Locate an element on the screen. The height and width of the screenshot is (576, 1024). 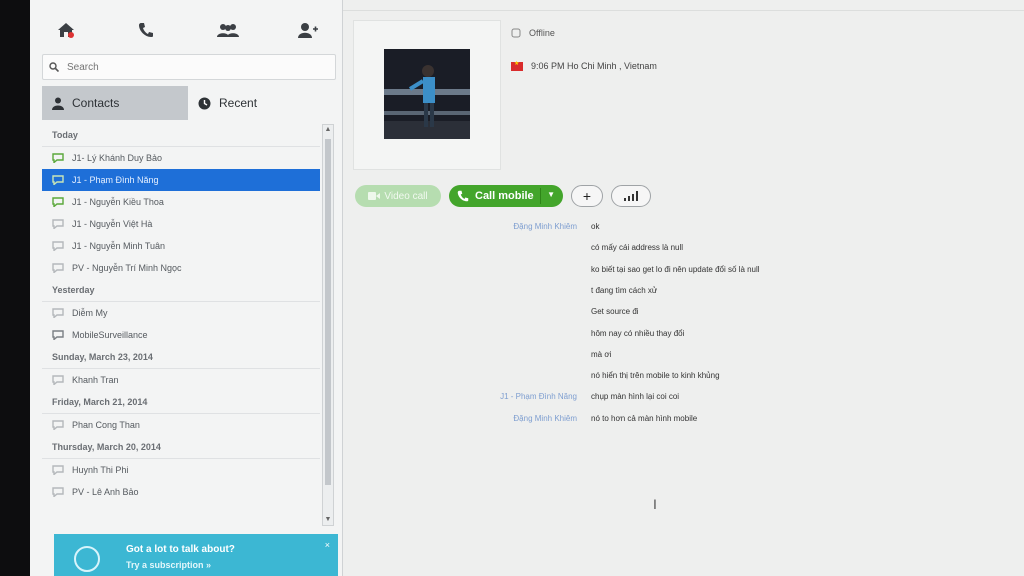
recent-contact-item: J1 - Phạm Đình Năng is located at coordinates (181, 180).